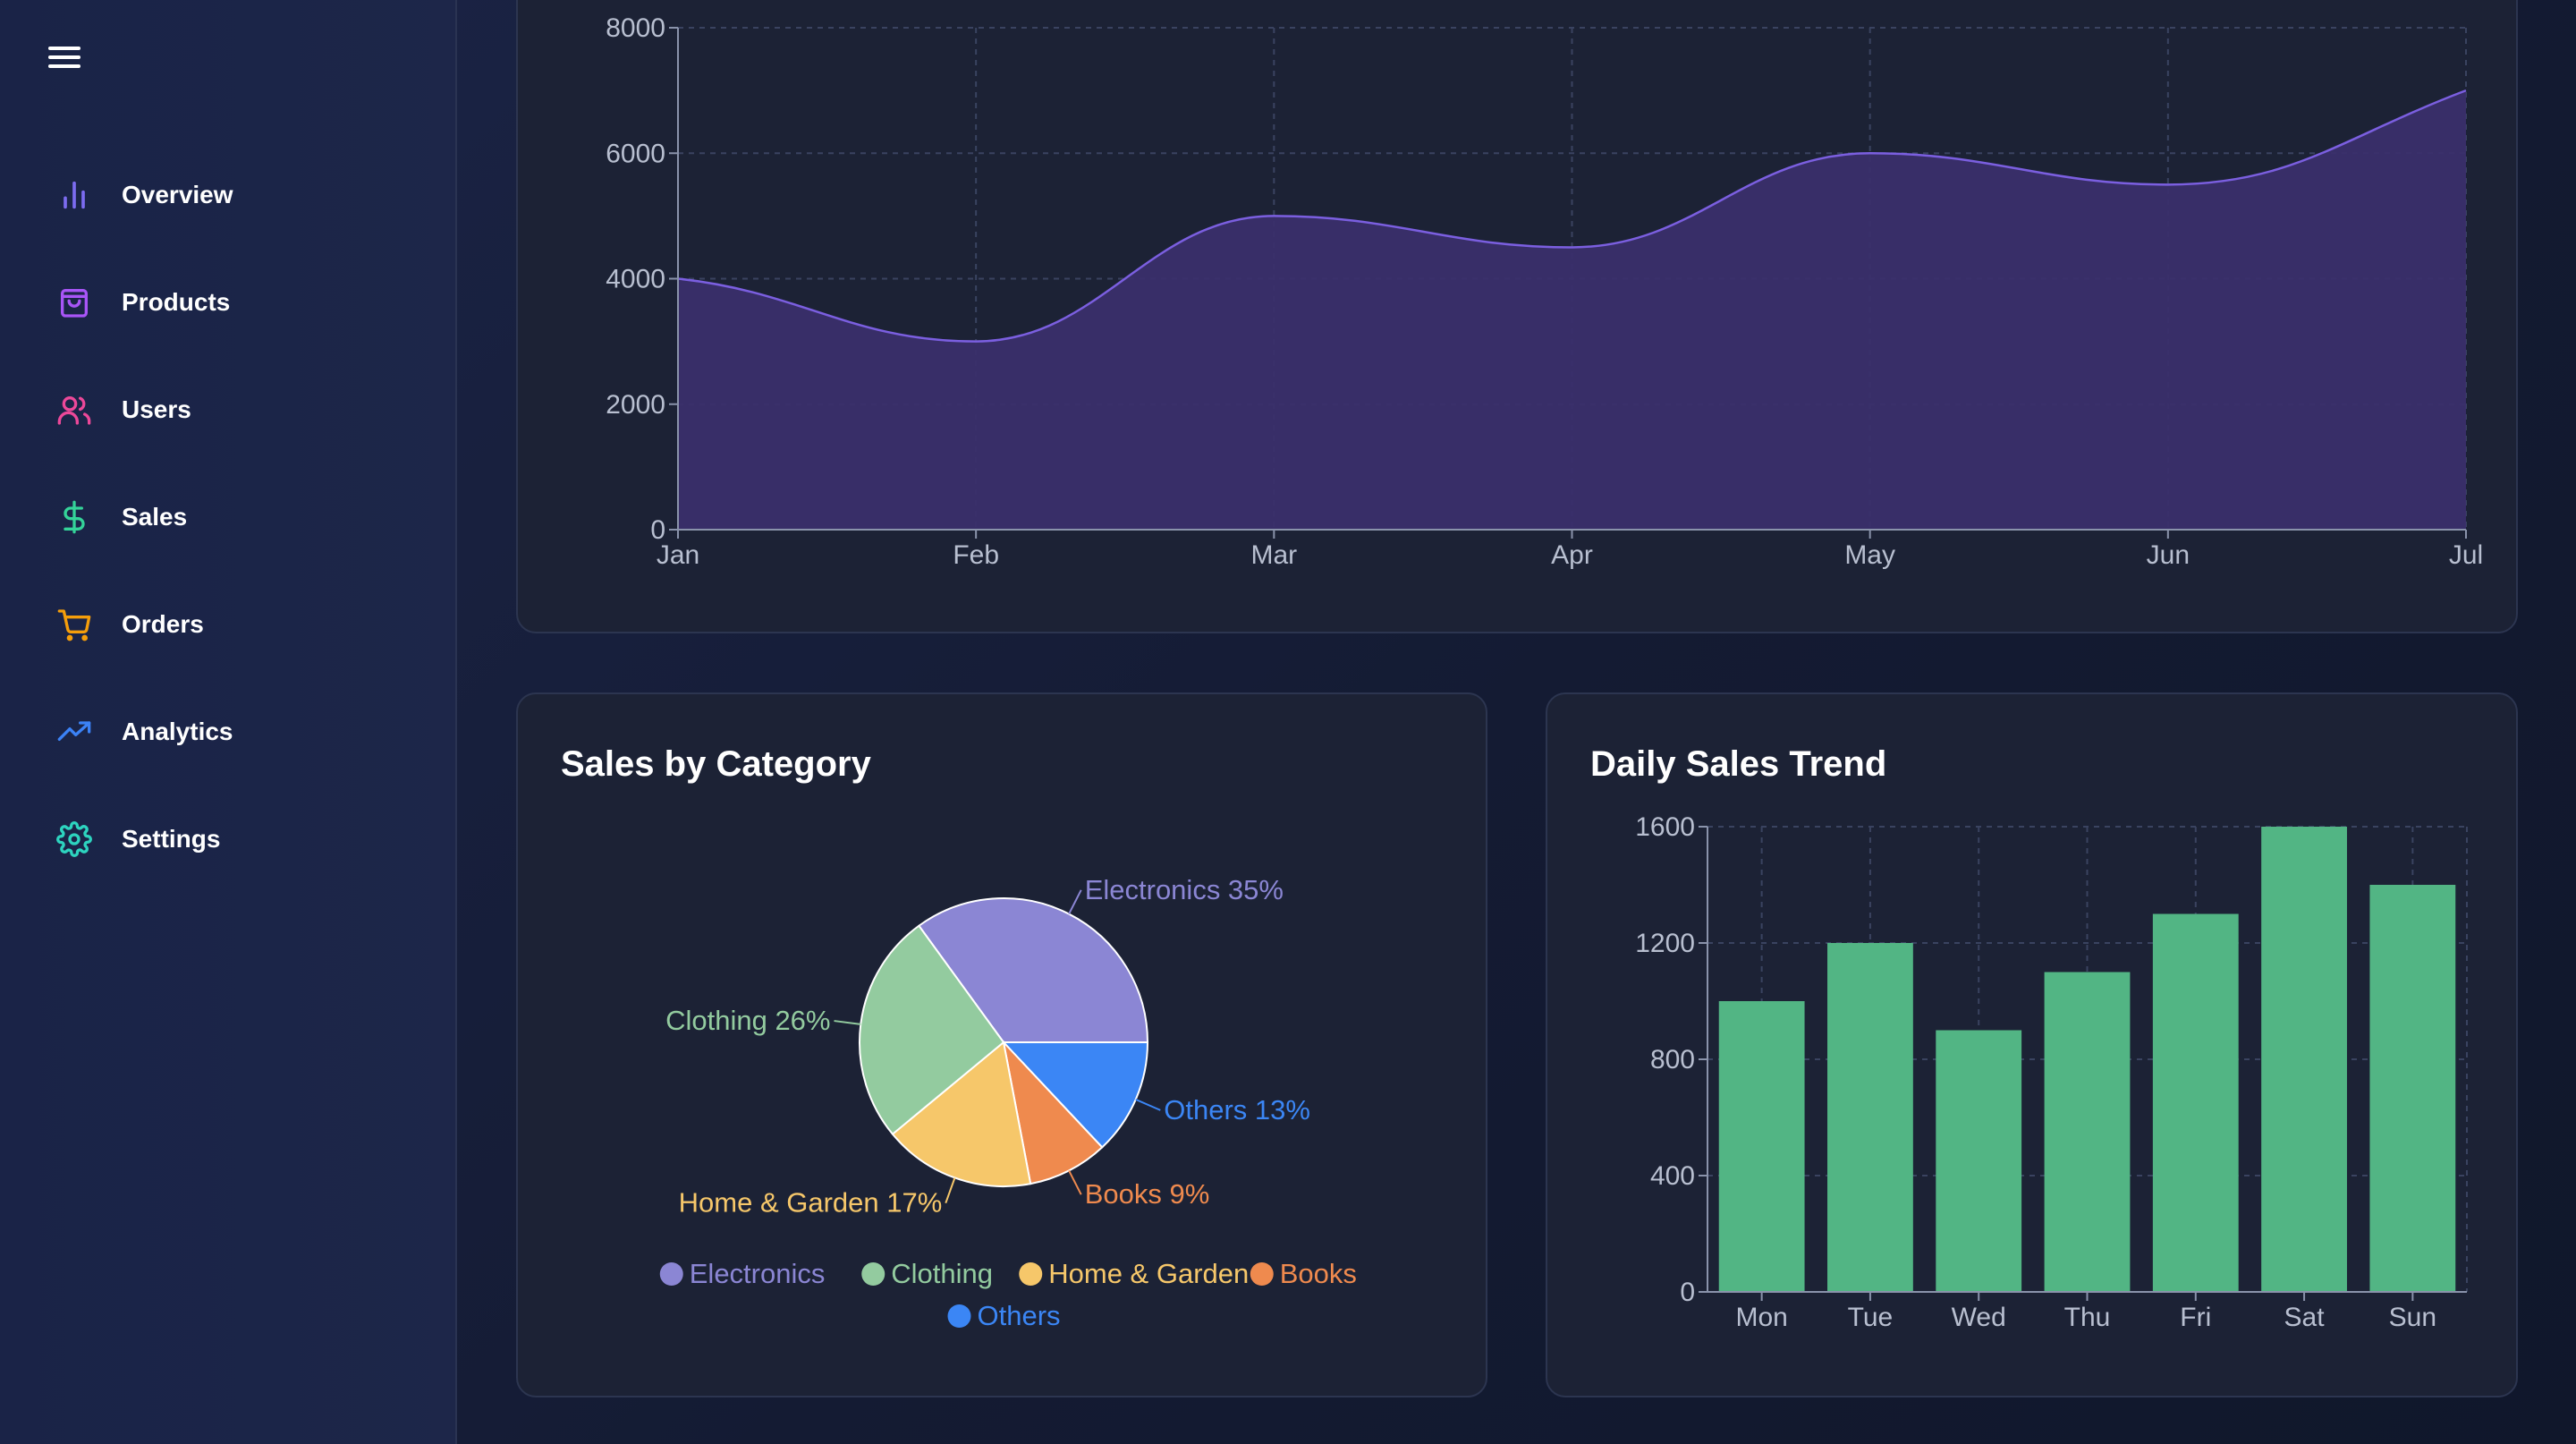  What do you see at coordinates (1979, 1318) in the screenshot?
I see `x-tick-label: Wed` at bounding box center [1979, 1318].